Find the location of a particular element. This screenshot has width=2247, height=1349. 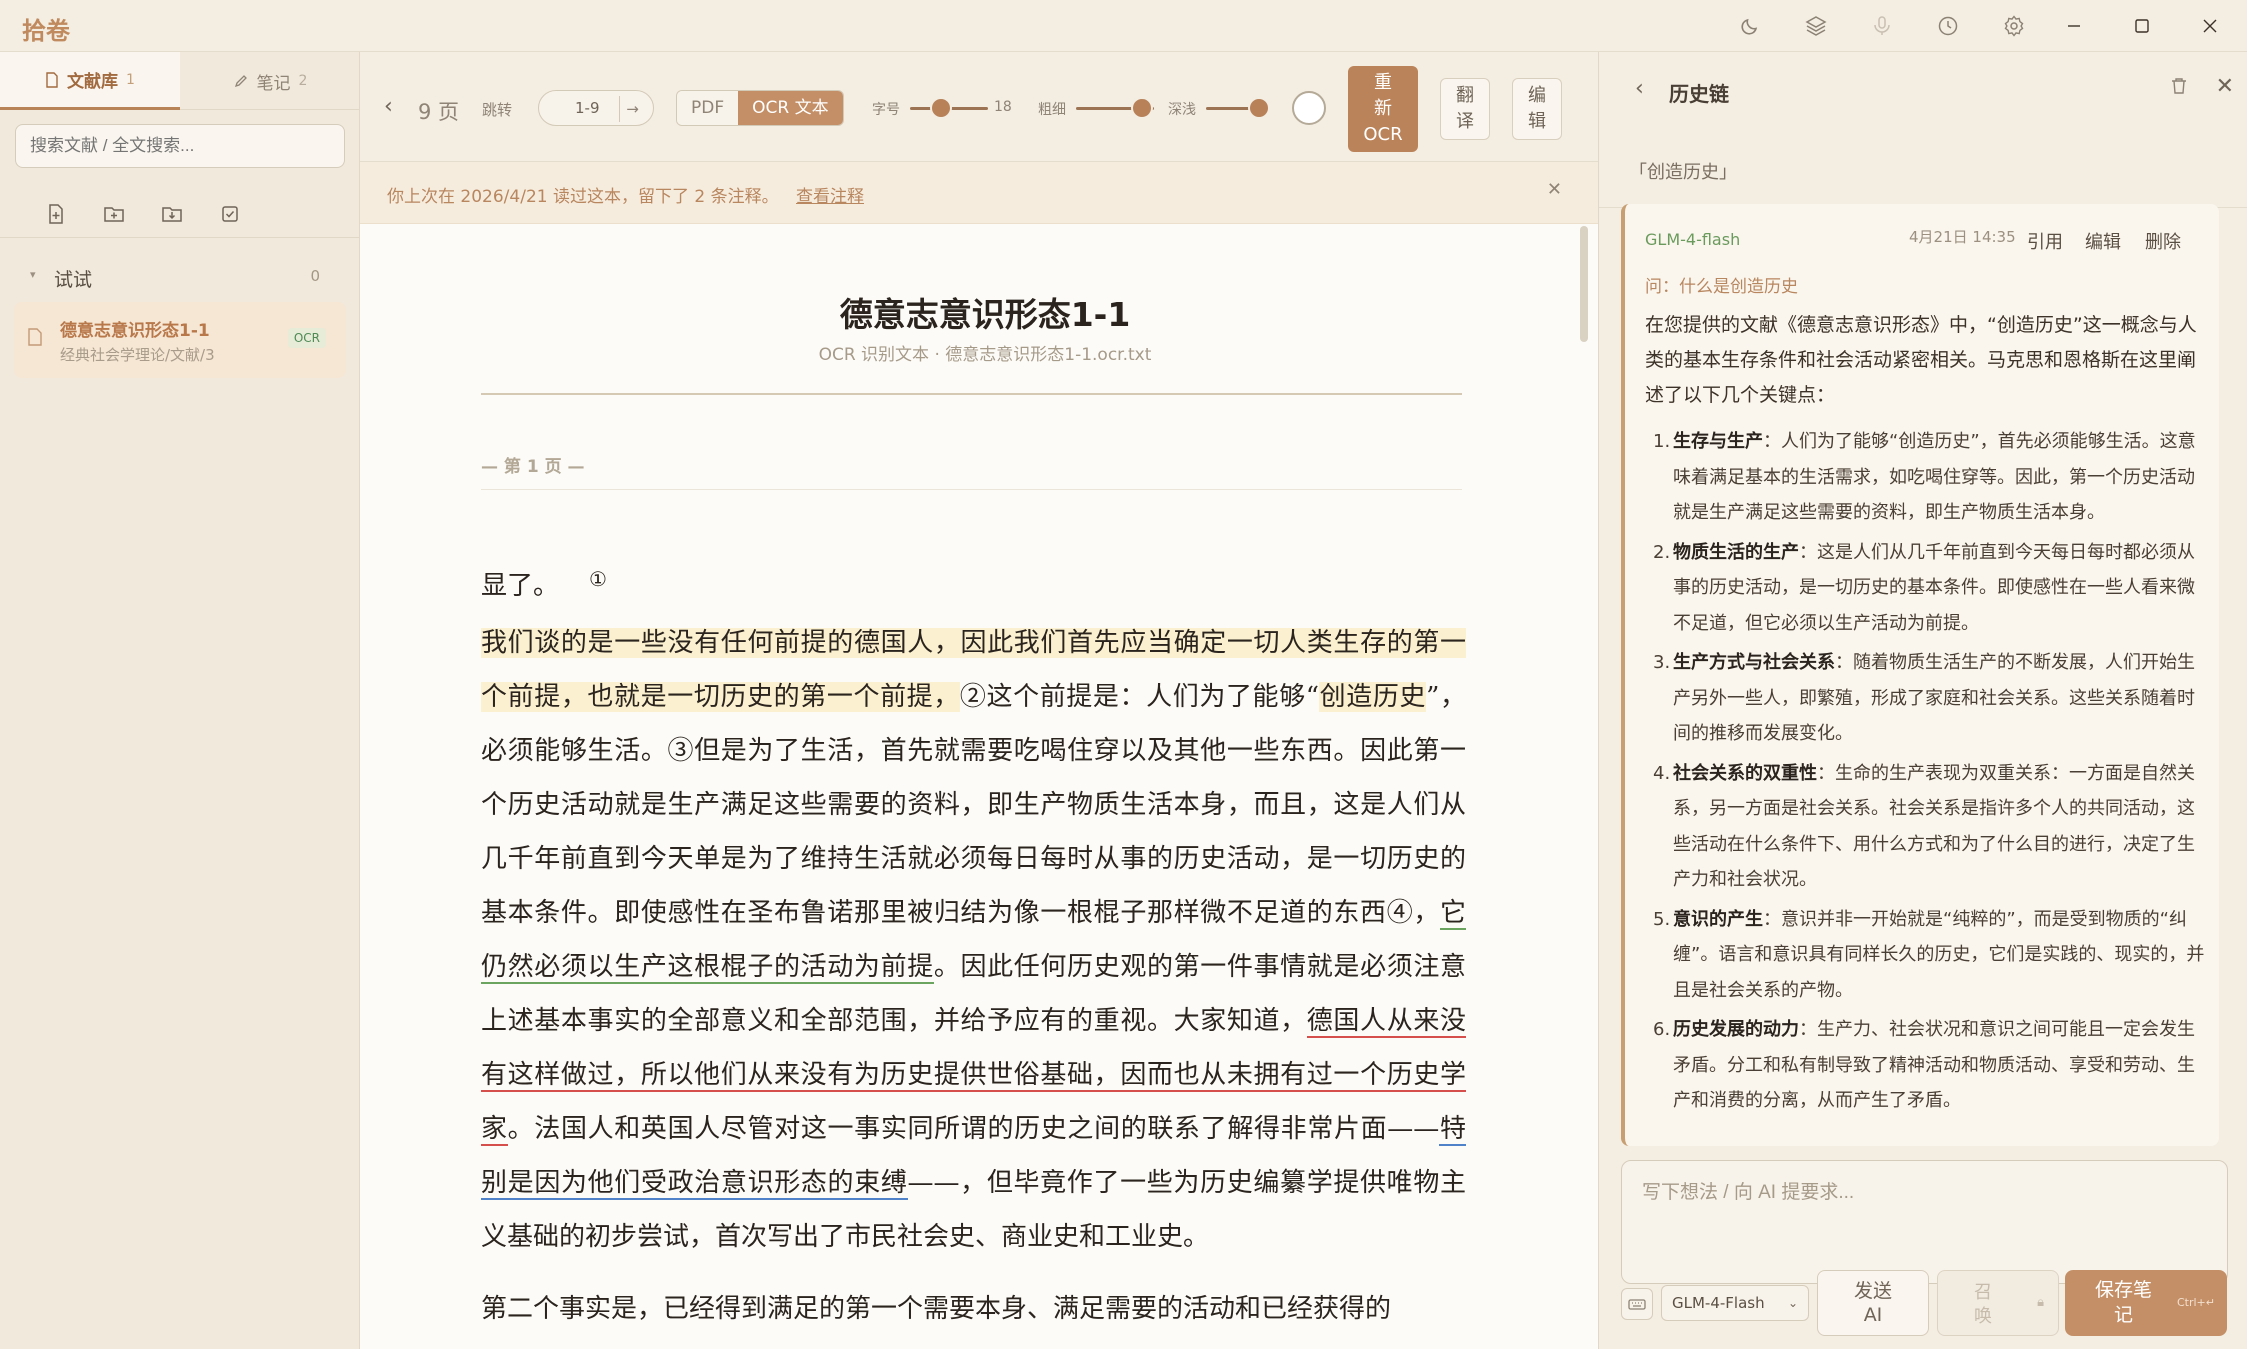

re-ocr-label-line3: OCR is located at coordinates (1383, 134).